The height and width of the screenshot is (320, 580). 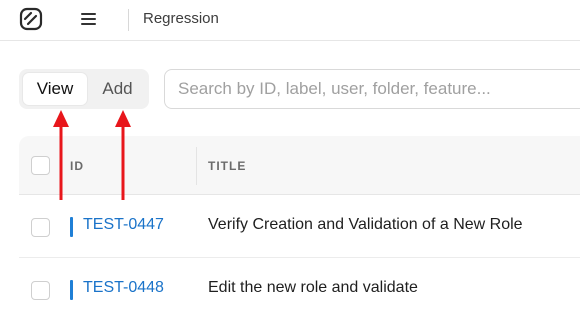 I want to click on column-header-id: ID, so click(x=77, y=166).